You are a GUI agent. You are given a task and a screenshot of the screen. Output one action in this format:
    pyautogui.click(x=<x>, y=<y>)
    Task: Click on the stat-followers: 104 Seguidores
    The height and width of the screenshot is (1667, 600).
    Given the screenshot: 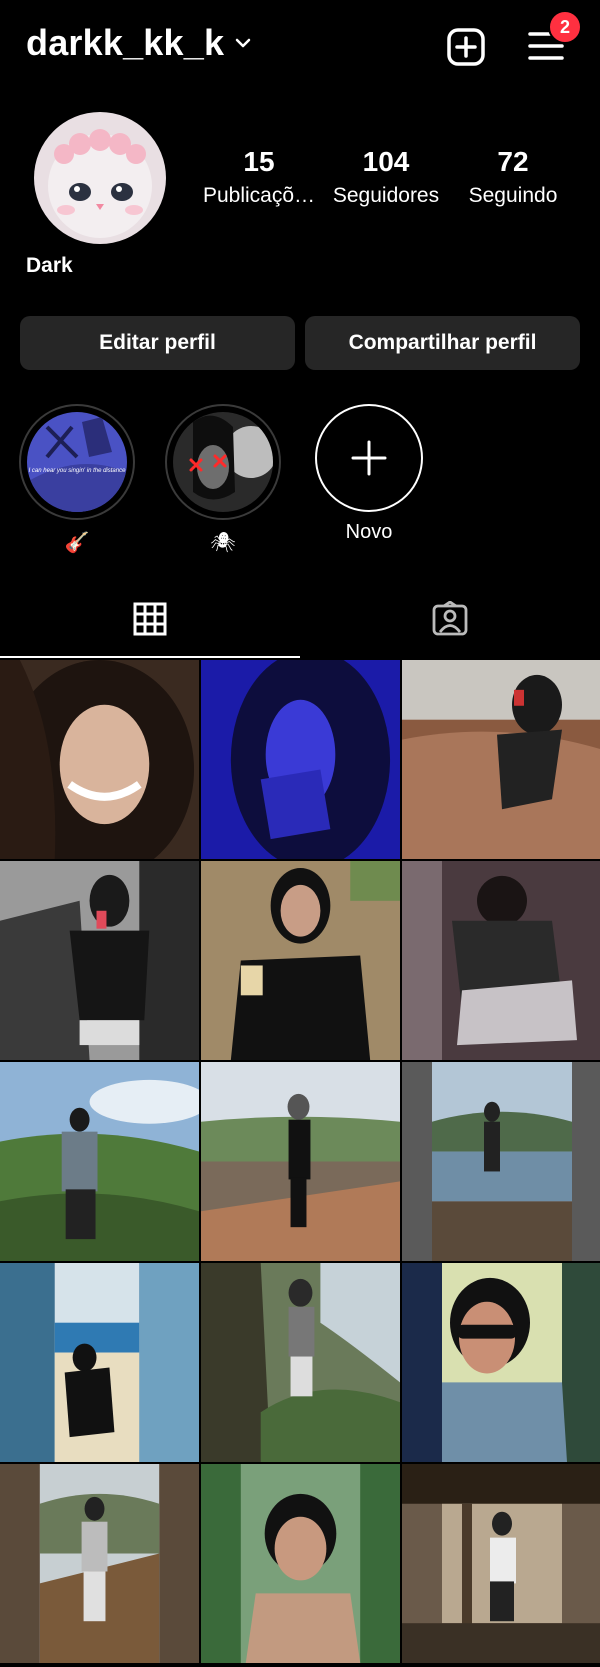 What is the action you would take?
    pyautogui.click(x=386, y=177)
    